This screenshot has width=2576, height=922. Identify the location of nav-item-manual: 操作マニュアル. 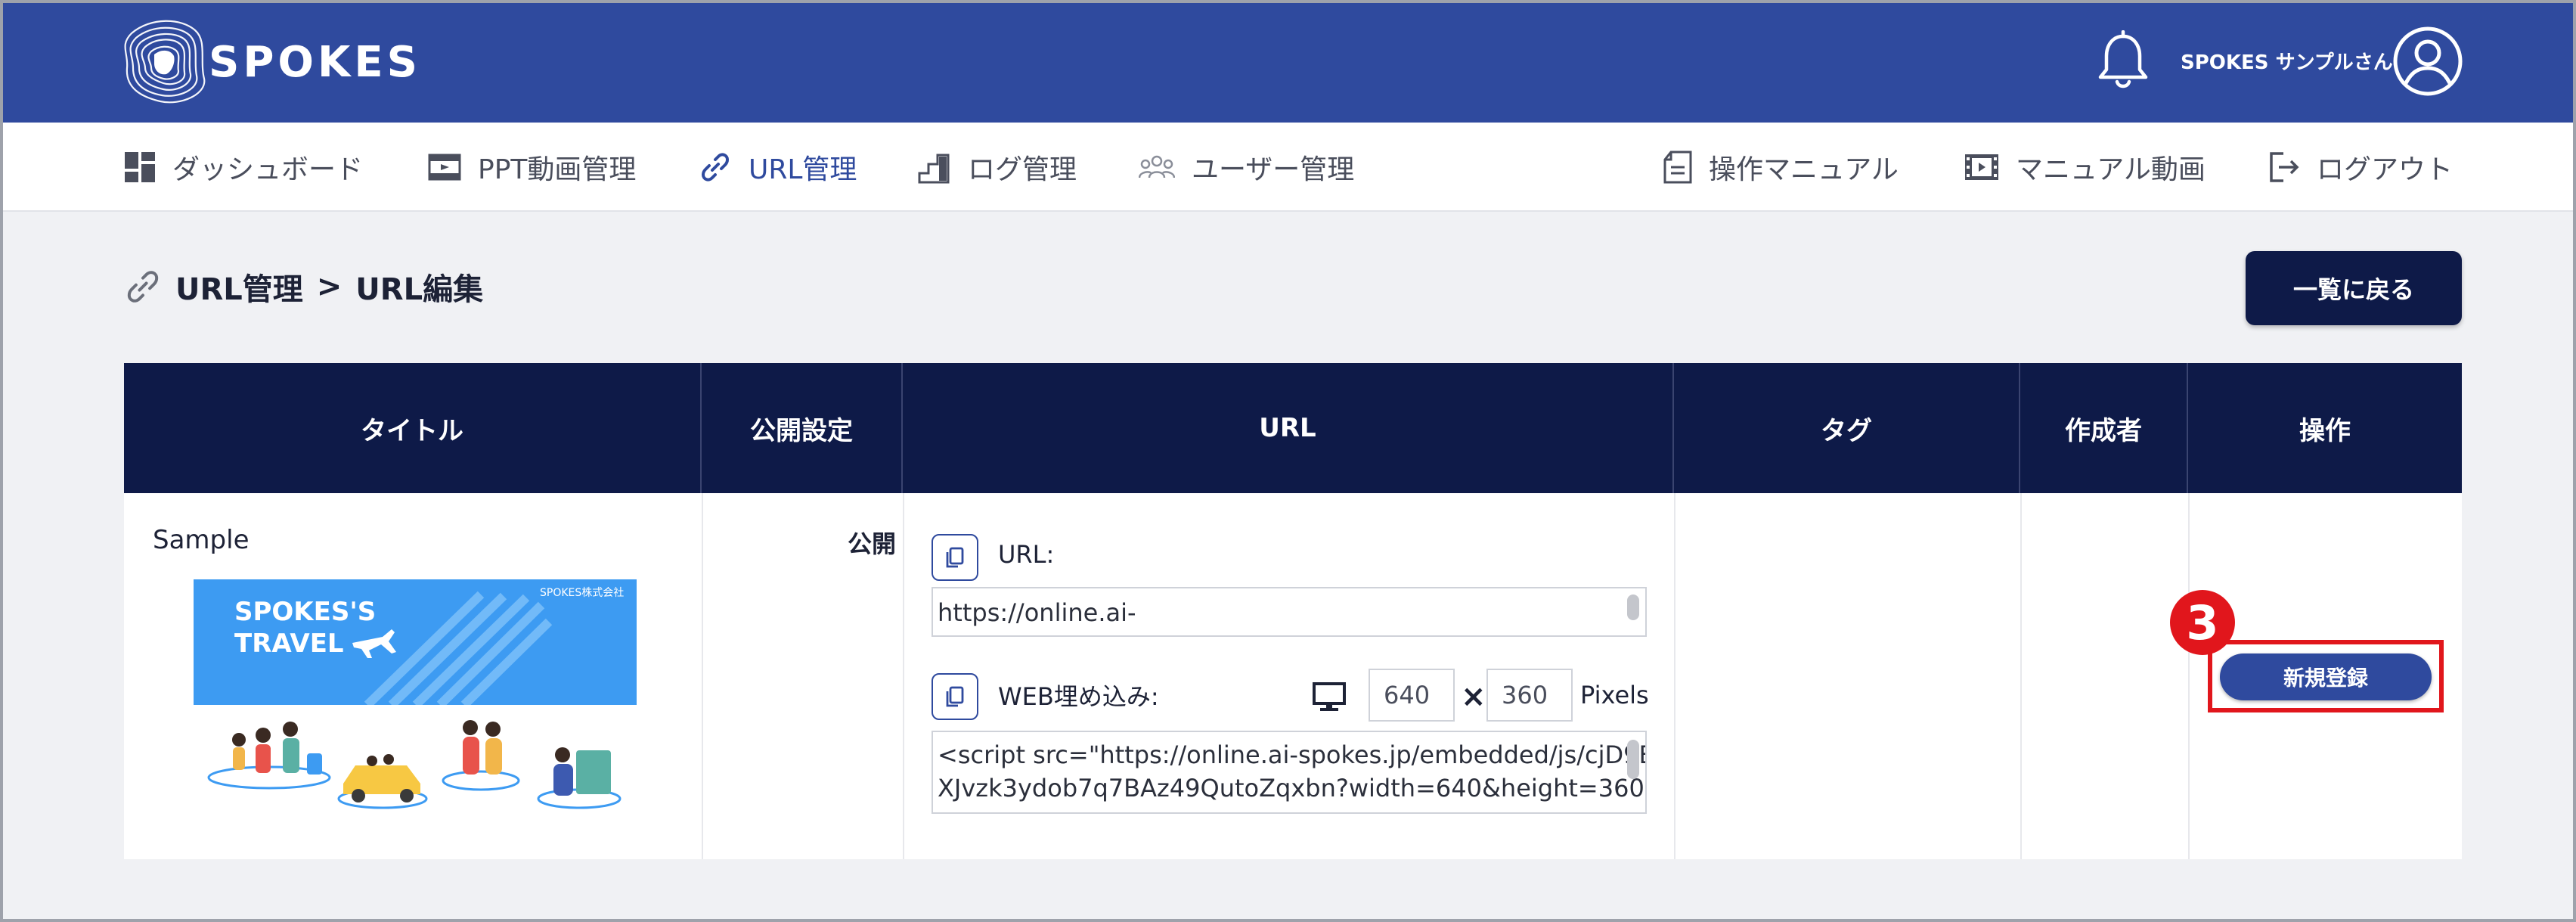
(1781, 168).